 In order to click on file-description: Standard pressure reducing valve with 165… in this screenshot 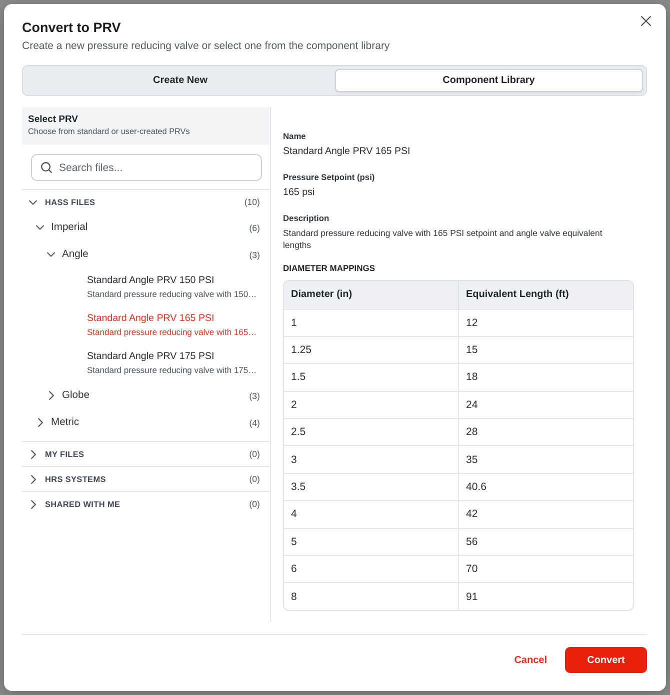, I will do `click(172, 332)`.